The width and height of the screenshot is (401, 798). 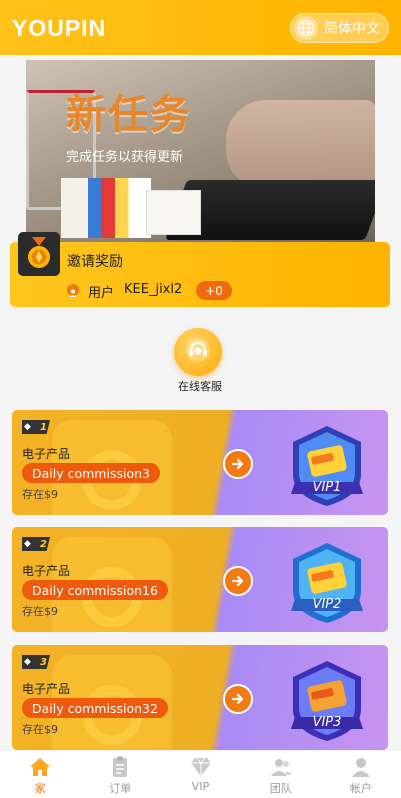 What do you see at coordinates (281, 767) in the screenshot?
I see `team-icon` at bounding box center [281, 767].